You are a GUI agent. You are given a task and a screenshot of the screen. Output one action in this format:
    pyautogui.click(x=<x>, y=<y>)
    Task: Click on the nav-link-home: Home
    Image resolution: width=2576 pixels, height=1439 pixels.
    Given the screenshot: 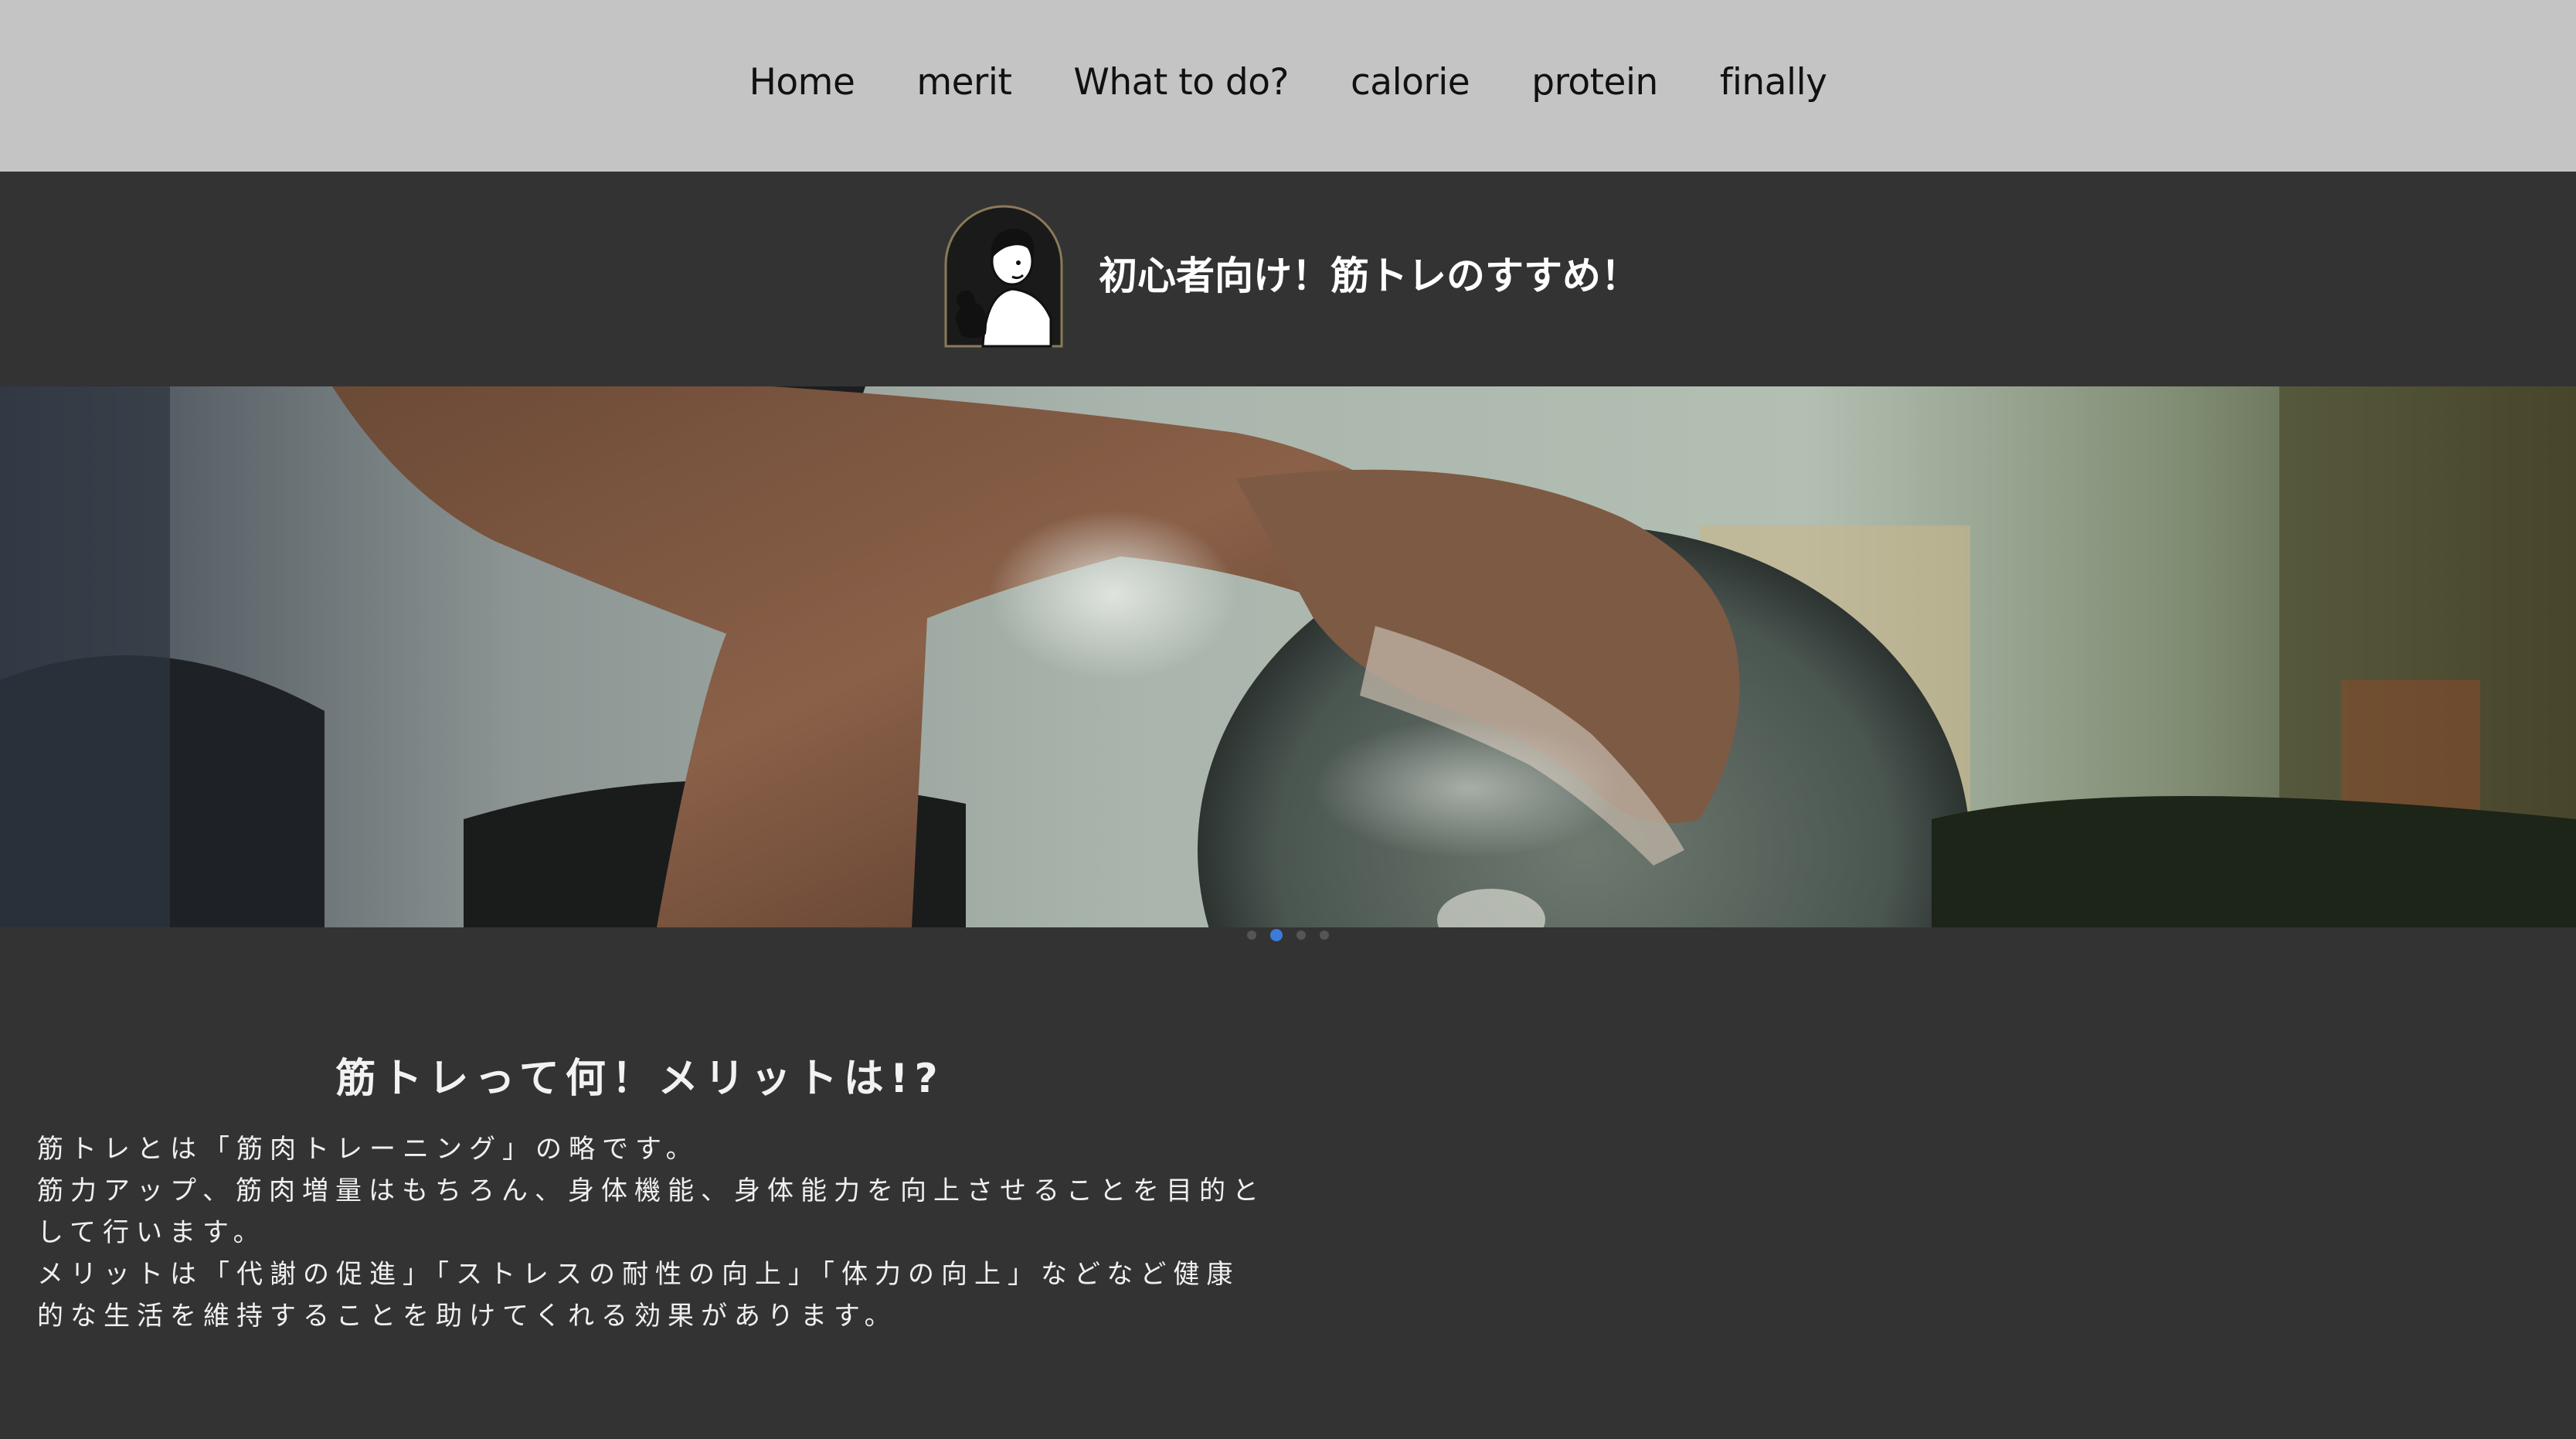 What is the action you would take?
    pyautogui.click(x=802, y=82)
    